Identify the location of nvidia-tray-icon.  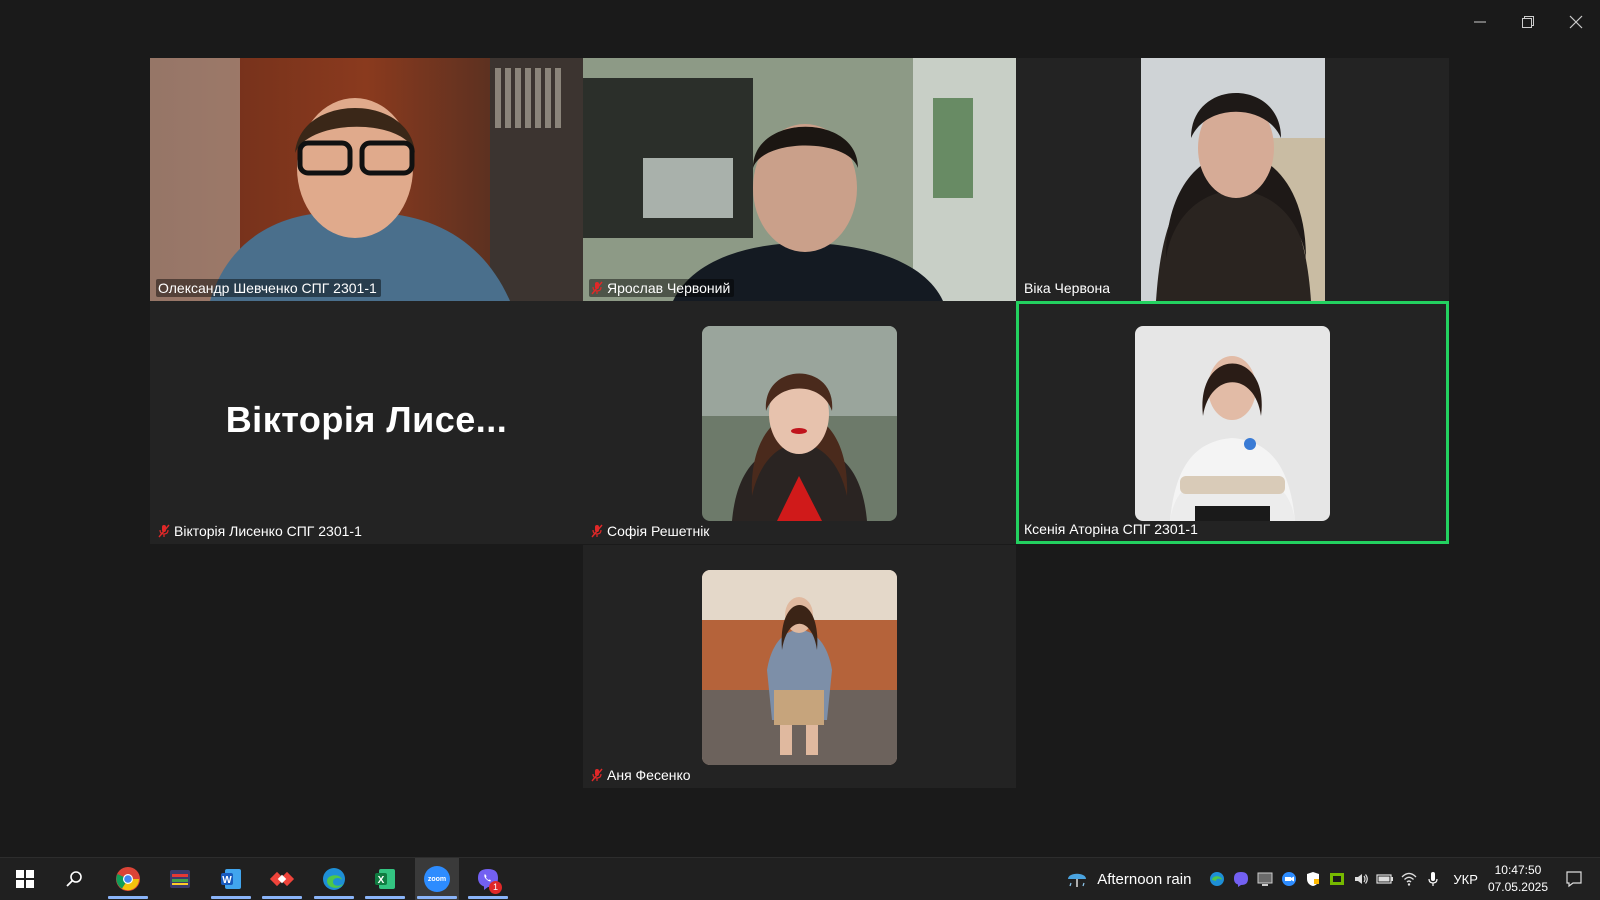
(1337, 879).